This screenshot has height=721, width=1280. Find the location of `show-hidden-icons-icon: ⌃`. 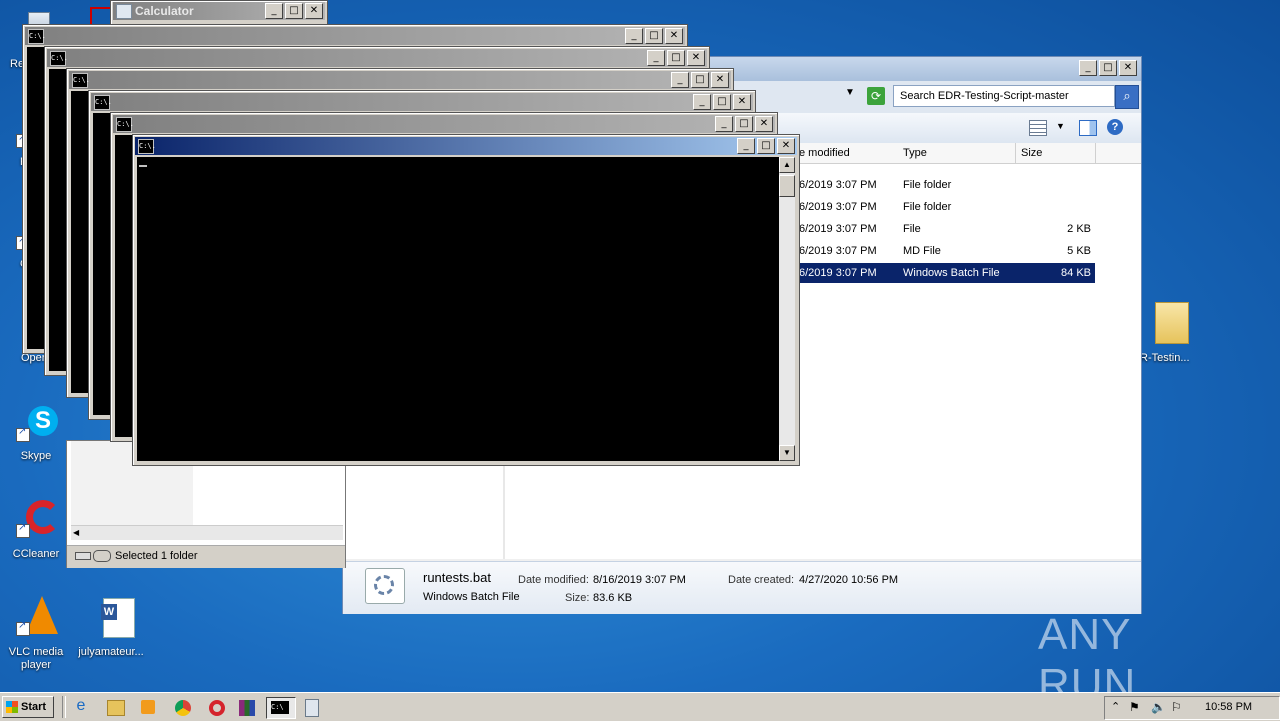

show-hidden-icons-icon: ⌃ is located at coordinates (1115, 706).